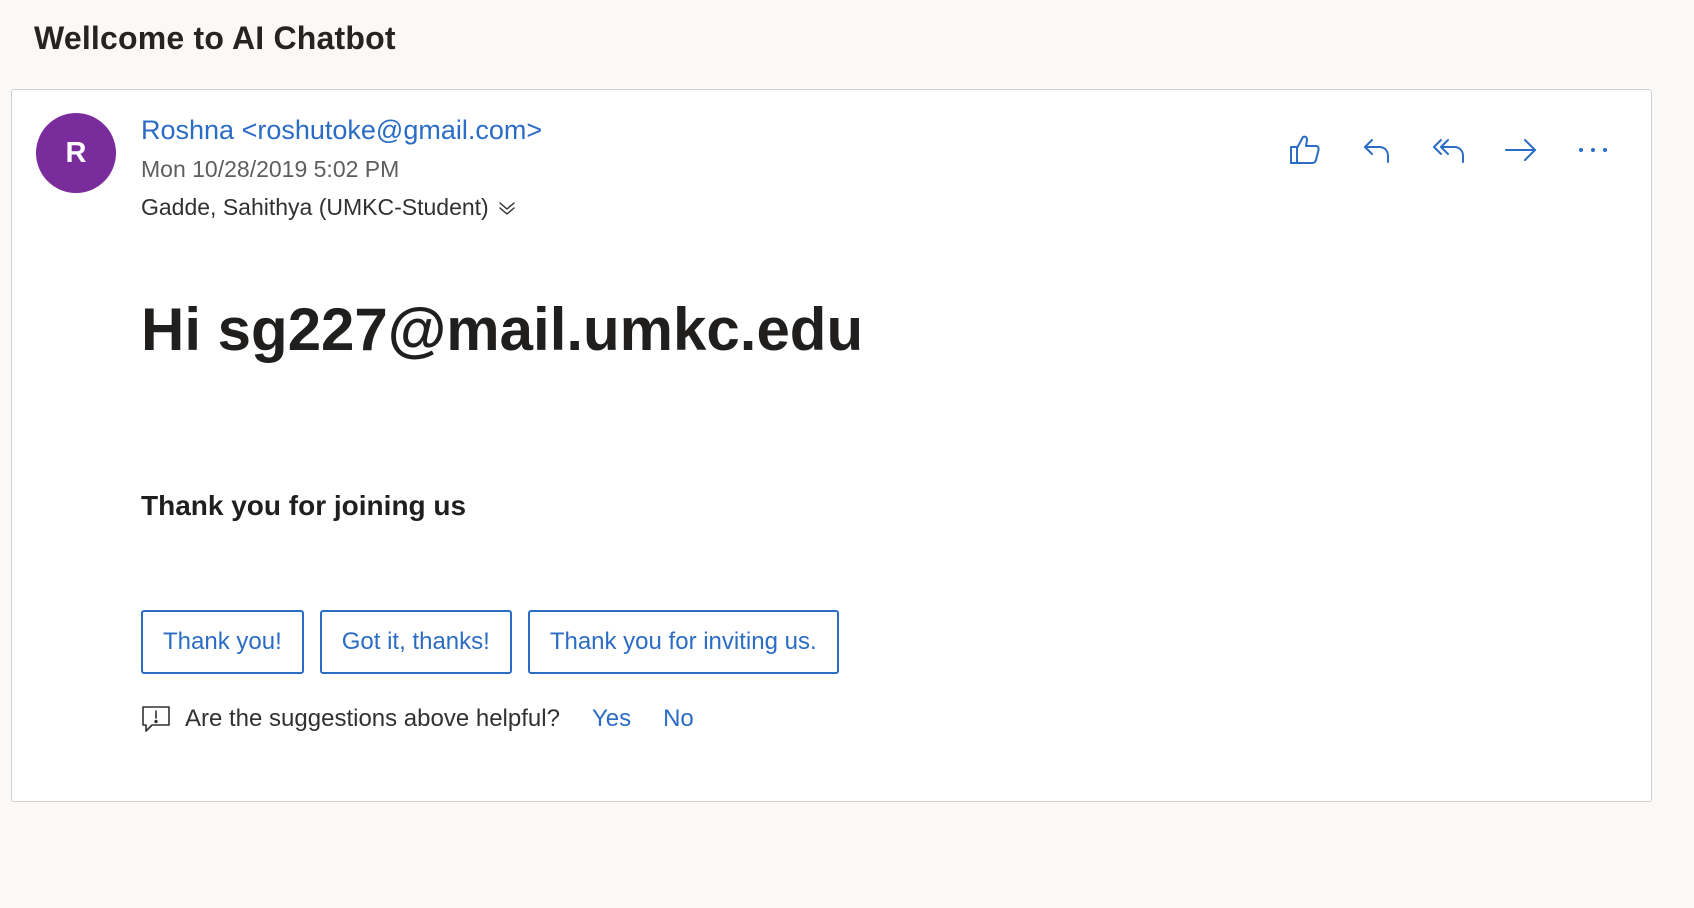 The height and width of the screenshot is (908, 1694). What do you see at coordinates (222, 642) in the screenshot?
I see `suggested-reply-button: Thank you!` at bounding box center [222, 642].